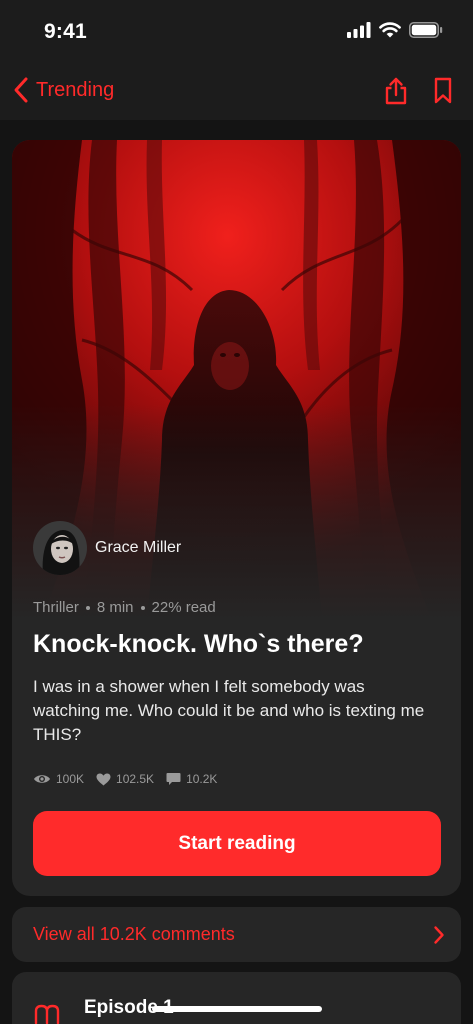 The height and width of the screenshot is (1024, 473). Describe the element at coordinates (236, 998) in the screenshot. I see `episode-item: Episode 1` at that location.